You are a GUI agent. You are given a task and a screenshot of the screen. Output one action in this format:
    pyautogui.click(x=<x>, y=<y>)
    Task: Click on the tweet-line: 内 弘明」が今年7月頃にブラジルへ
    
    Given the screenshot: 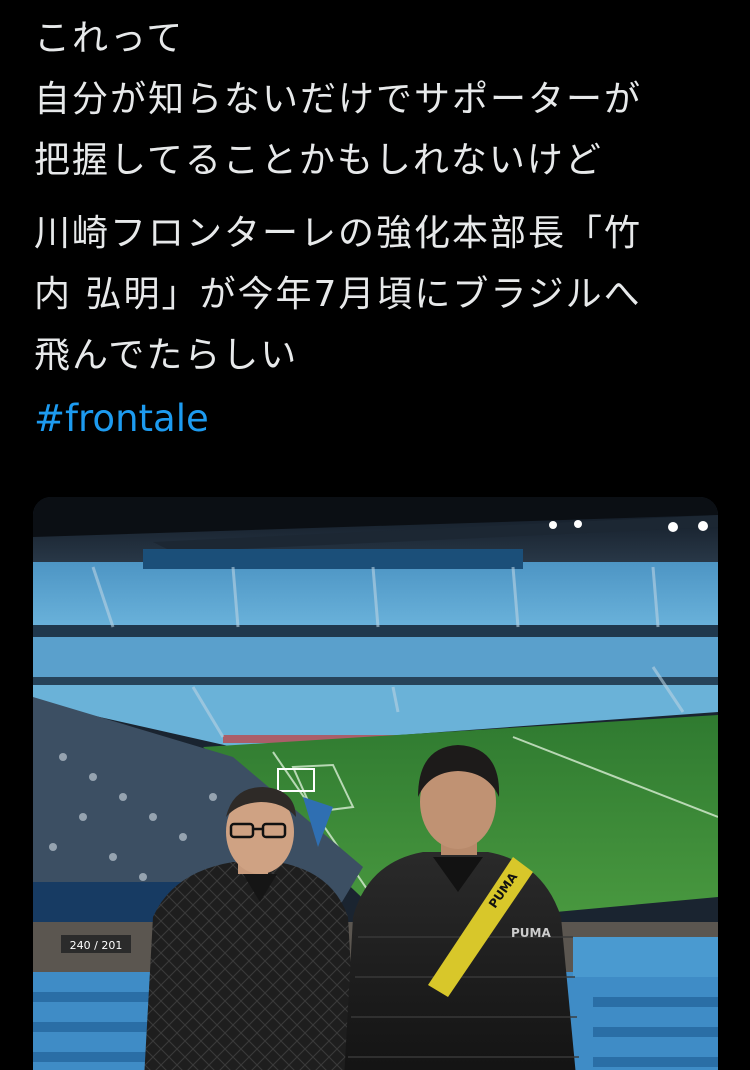 What is the action you would take?
    pyautogui.click(x=338, y=294)
    